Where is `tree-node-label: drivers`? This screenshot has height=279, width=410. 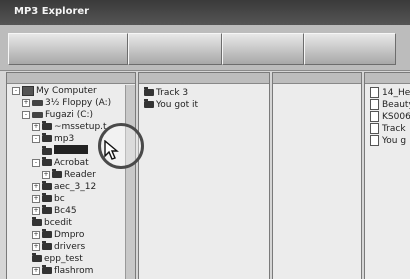
tree-node-label: drivers is located at coordinates (70, 247).